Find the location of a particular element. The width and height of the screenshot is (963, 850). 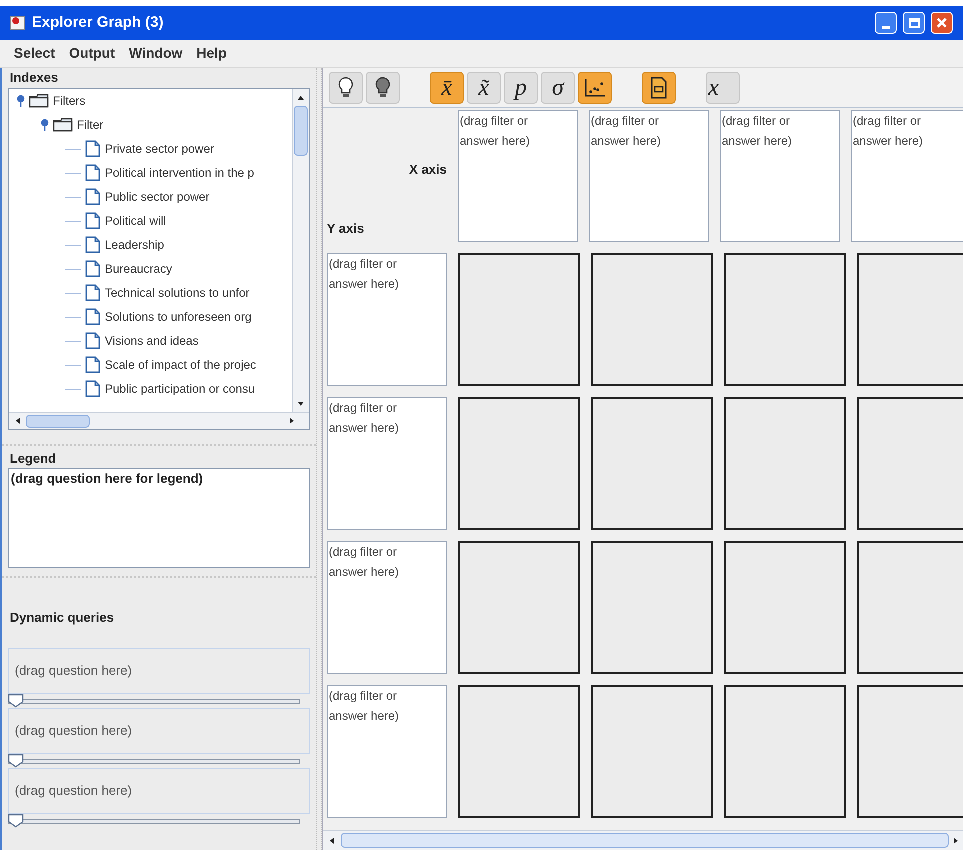

scatter-plot-icon is located at coordinates (595, 88).